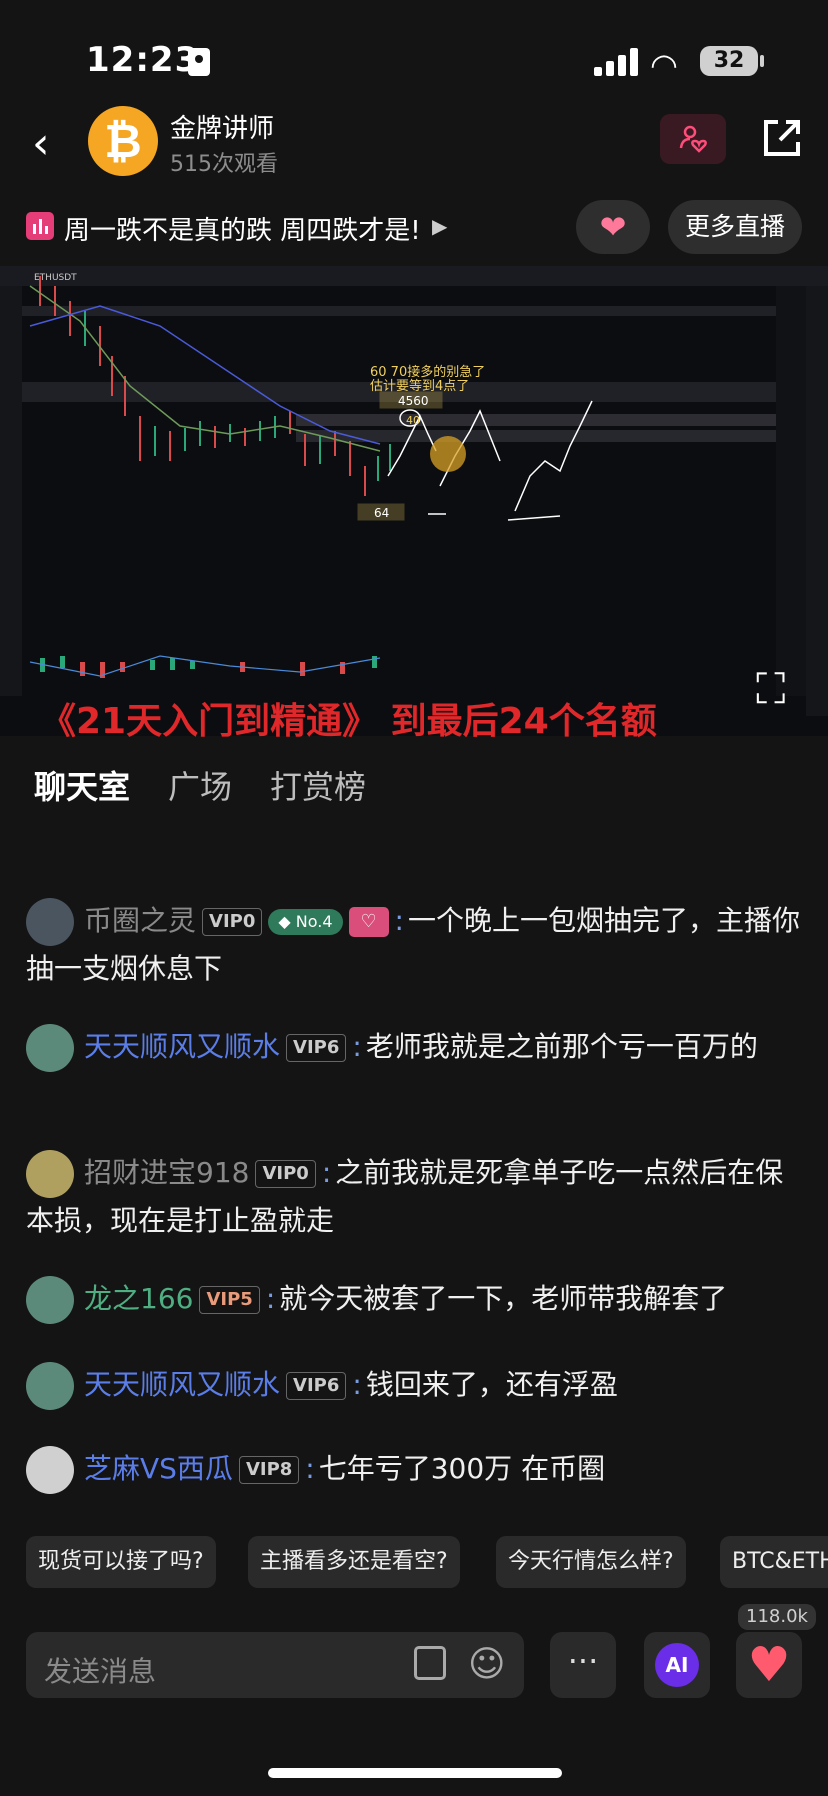 The image size is (828, 1796). I want to click on share-icon, so click(782, 138).